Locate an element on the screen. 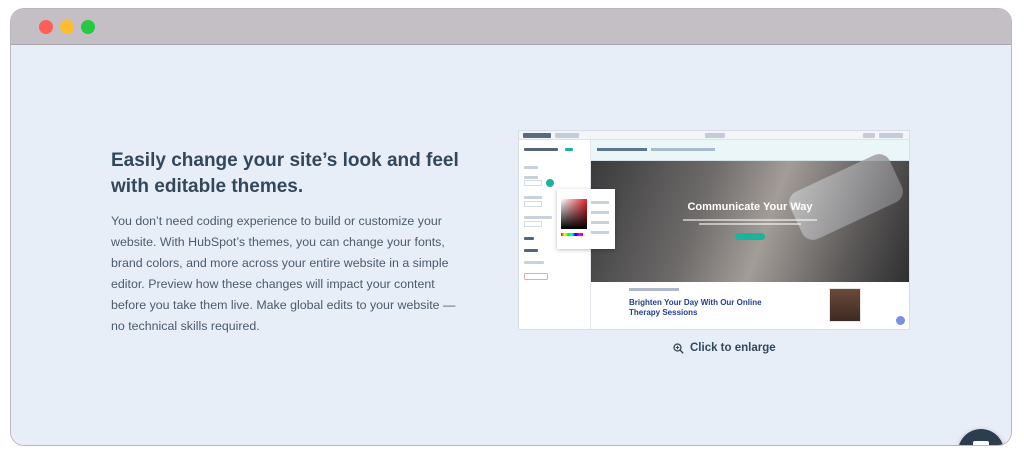 The image size is (1024, 468). click-to-enlarge-label: Click to enlarge is located at coordinates (733, 348).